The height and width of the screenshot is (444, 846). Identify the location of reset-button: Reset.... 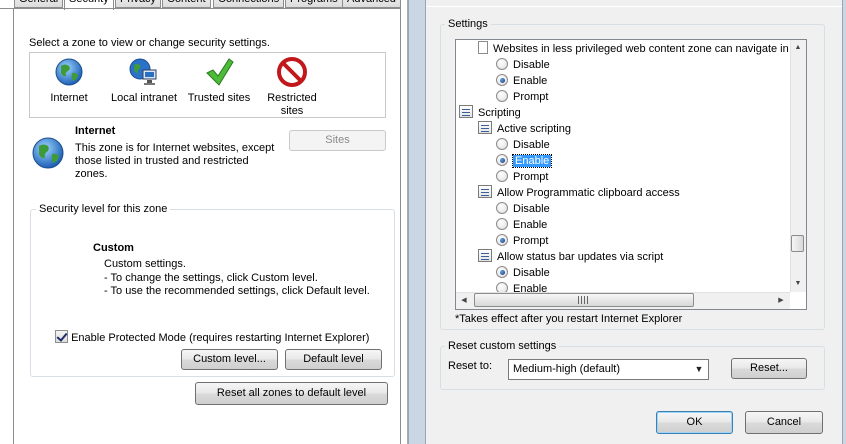
(769, 368).